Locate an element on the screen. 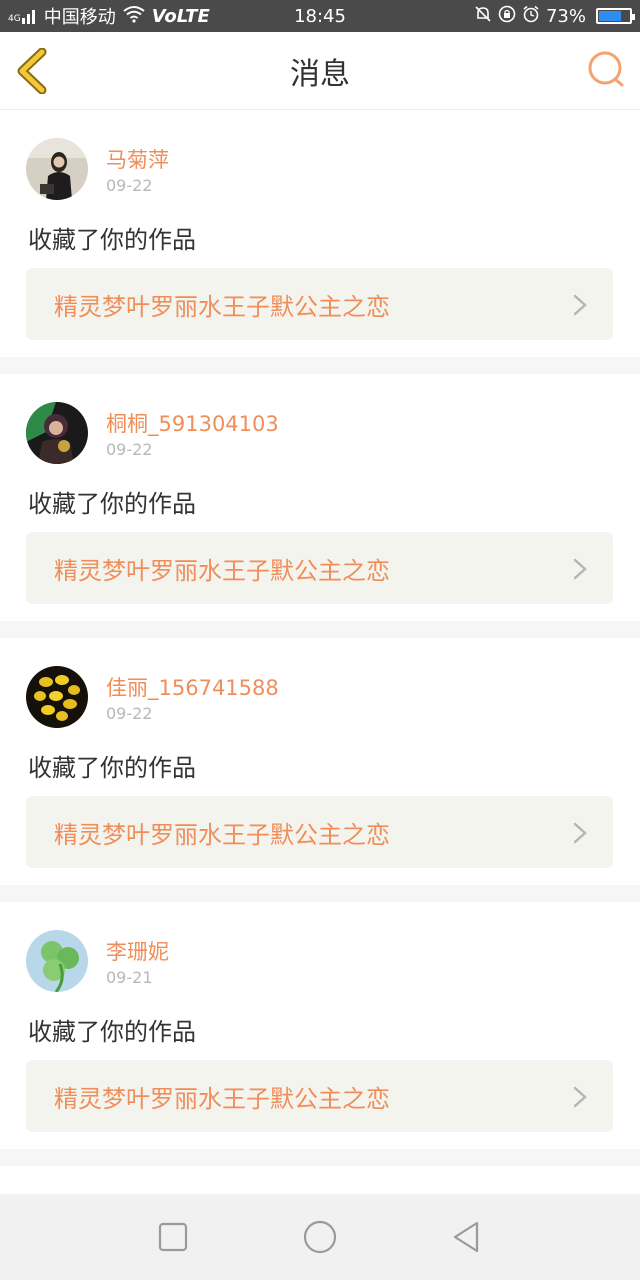 The height and width of the screenshot is (1280, 640). status-left: 4G 中国移动 VoLTE is located at coordinates (109, 16).